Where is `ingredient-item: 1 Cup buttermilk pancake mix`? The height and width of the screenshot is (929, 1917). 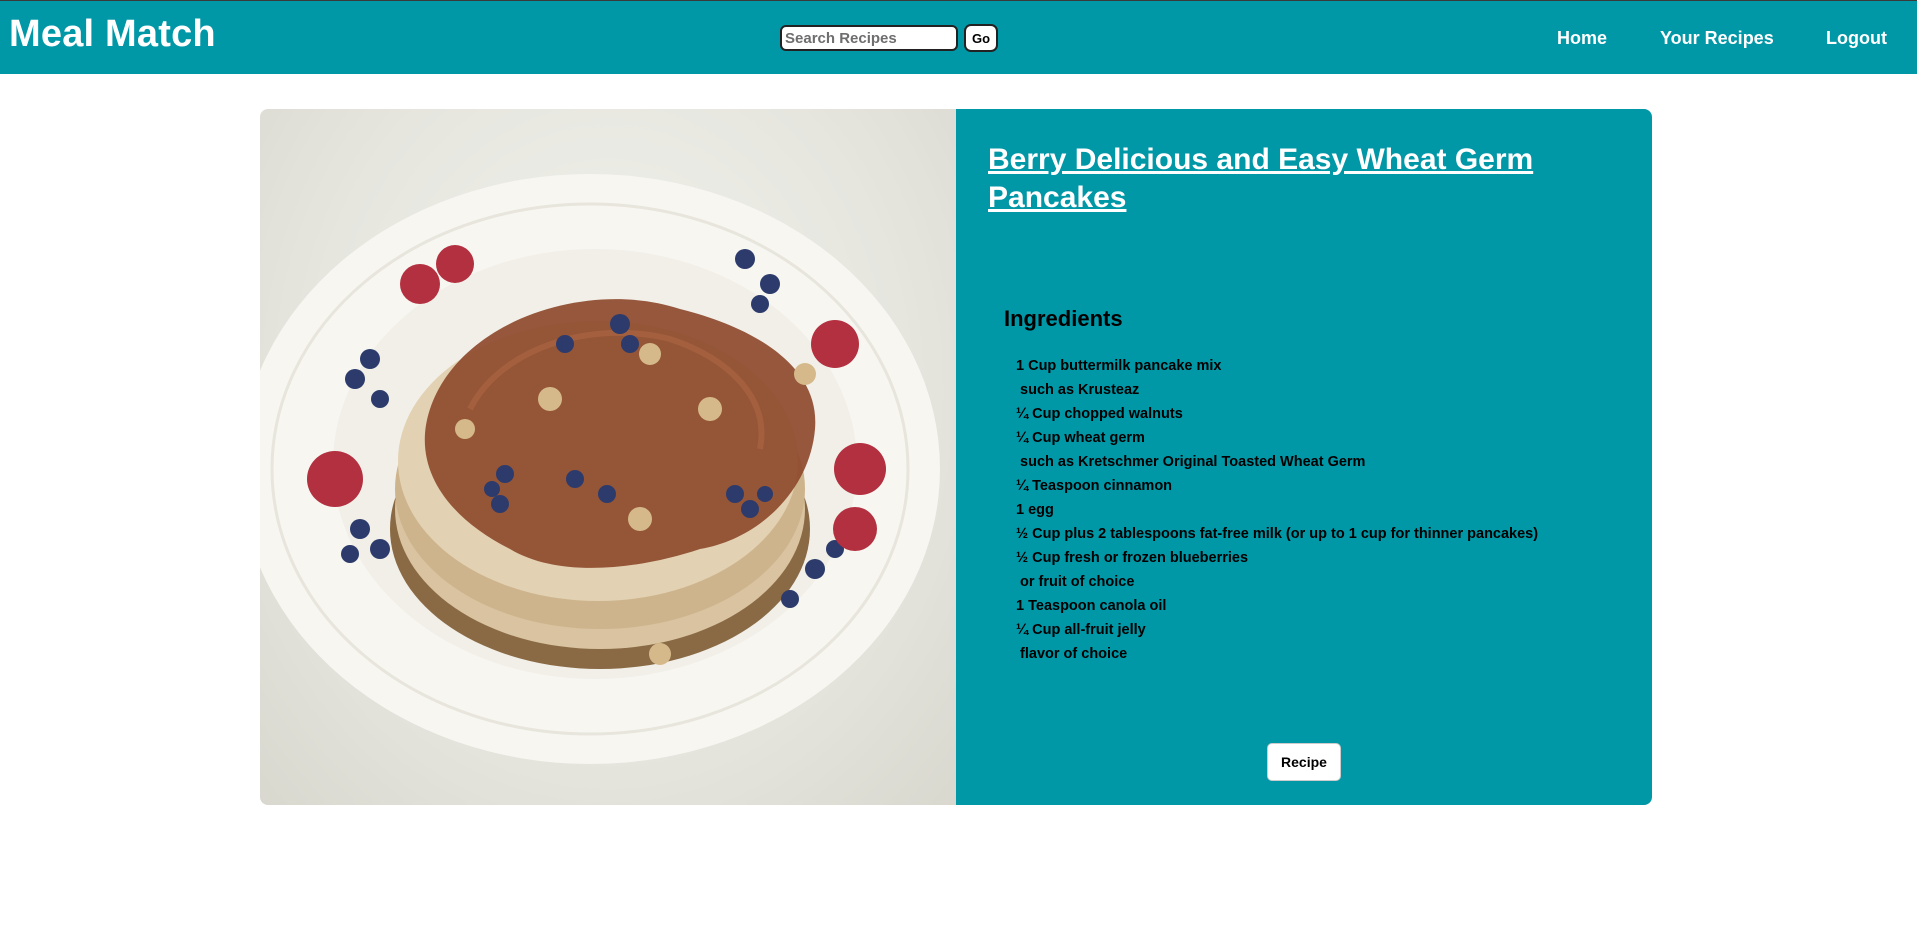
ingredient-item: 1 Cup buttermilk pancake mix is located at coordinates (1119, 366).